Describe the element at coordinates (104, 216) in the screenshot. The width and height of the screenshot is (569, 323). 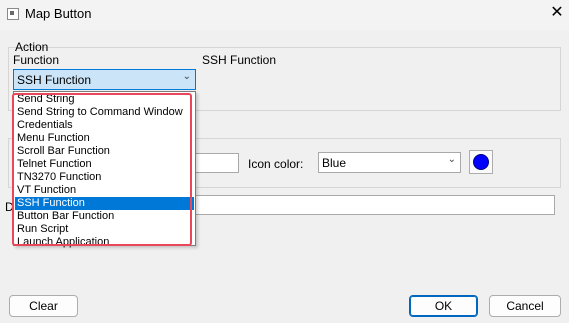
I see `dropdown-option: Button Bar Function` at that location.